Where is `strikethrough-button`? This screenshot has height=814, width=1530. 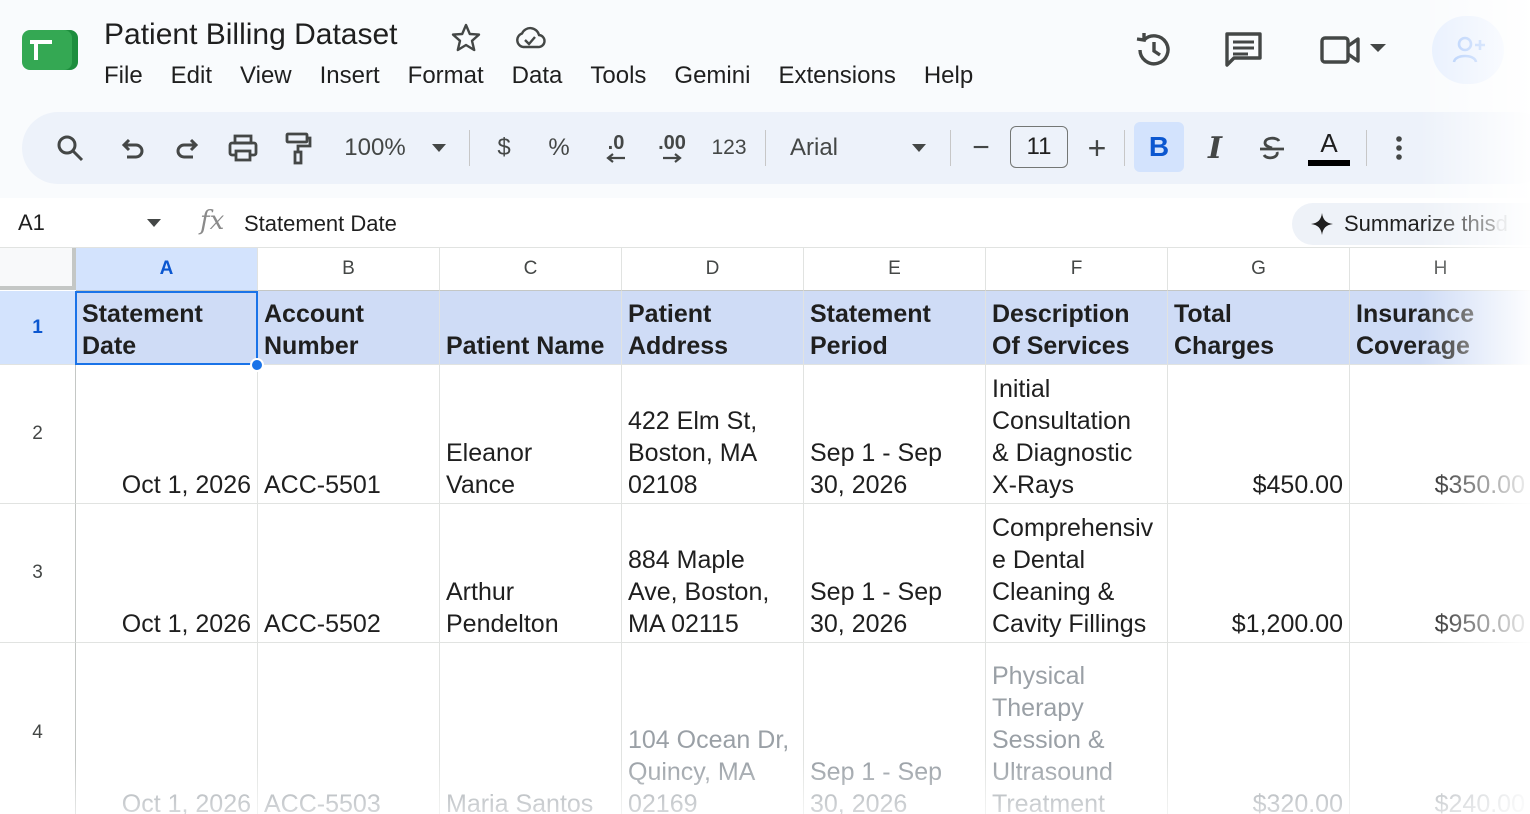 strikethrough-button is located at coordinates (1272, 148).